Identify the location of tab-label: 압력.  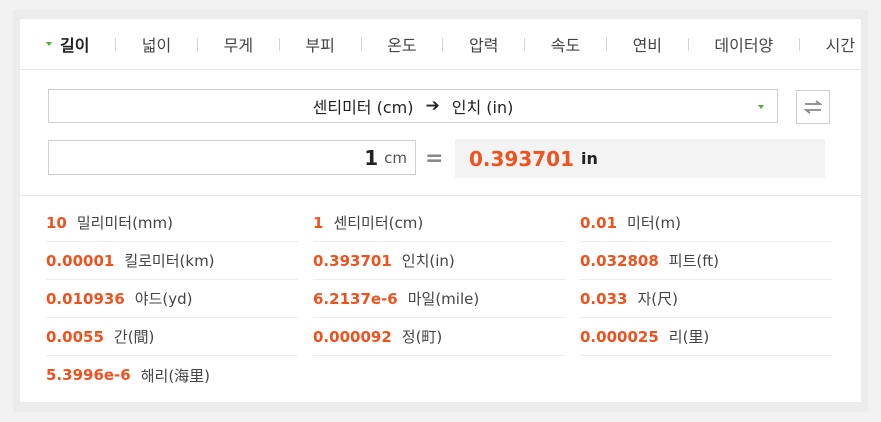
(483, 45).